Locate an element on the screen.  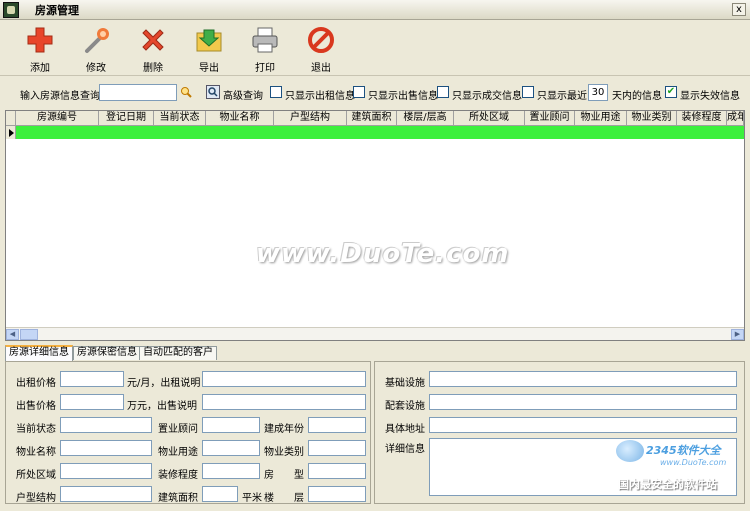
room-type-label: 房 型 is located at coordinates (284, 475).